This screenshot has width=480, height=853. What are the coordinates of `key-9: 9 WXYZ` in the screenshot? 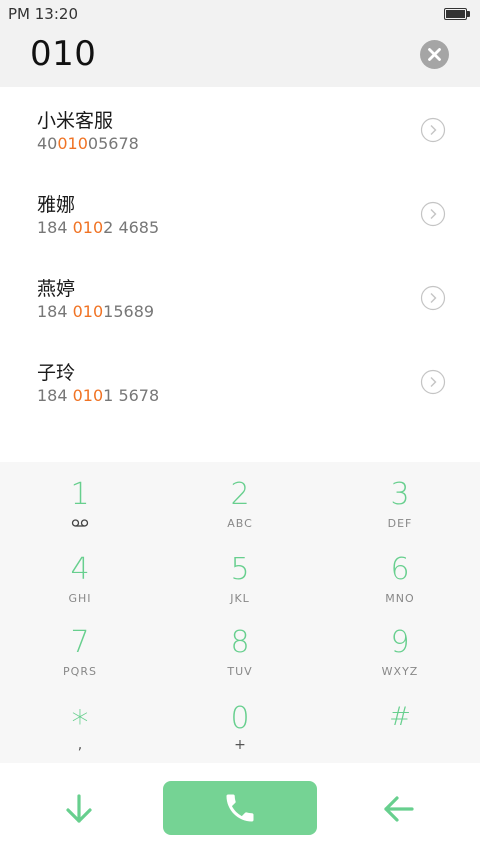 It's located at (400, 647).